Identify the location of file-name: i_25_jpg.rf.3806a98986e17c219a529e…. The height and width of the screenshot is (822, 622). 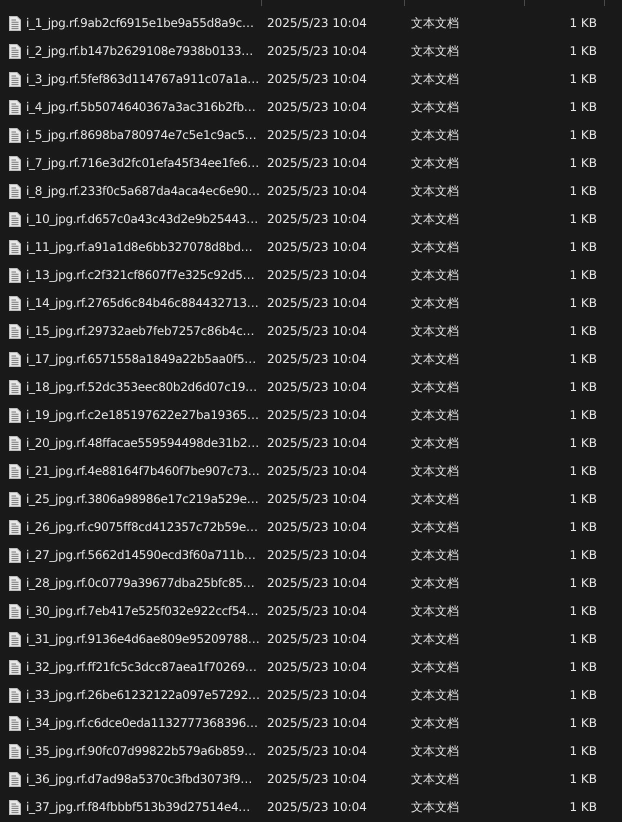
(142, 499).